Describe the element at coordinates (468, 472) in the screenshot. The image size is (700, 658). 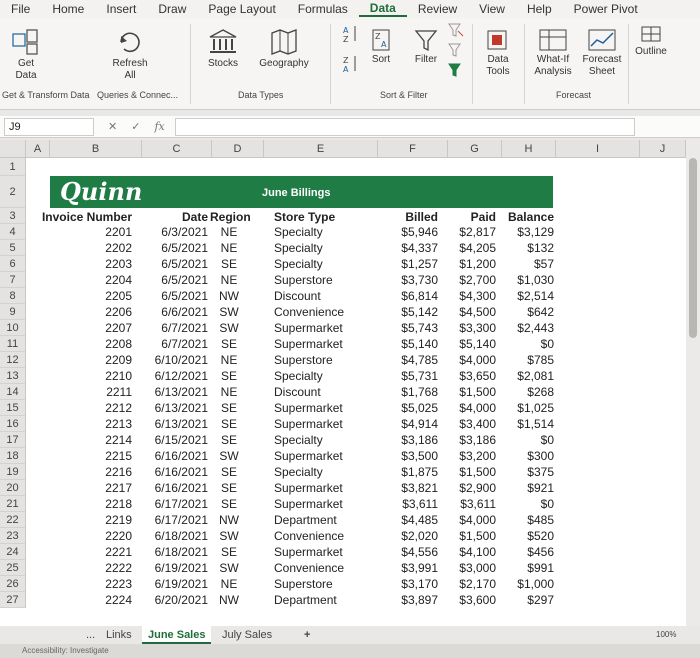
I see `table-cell: $1,500` at that location.